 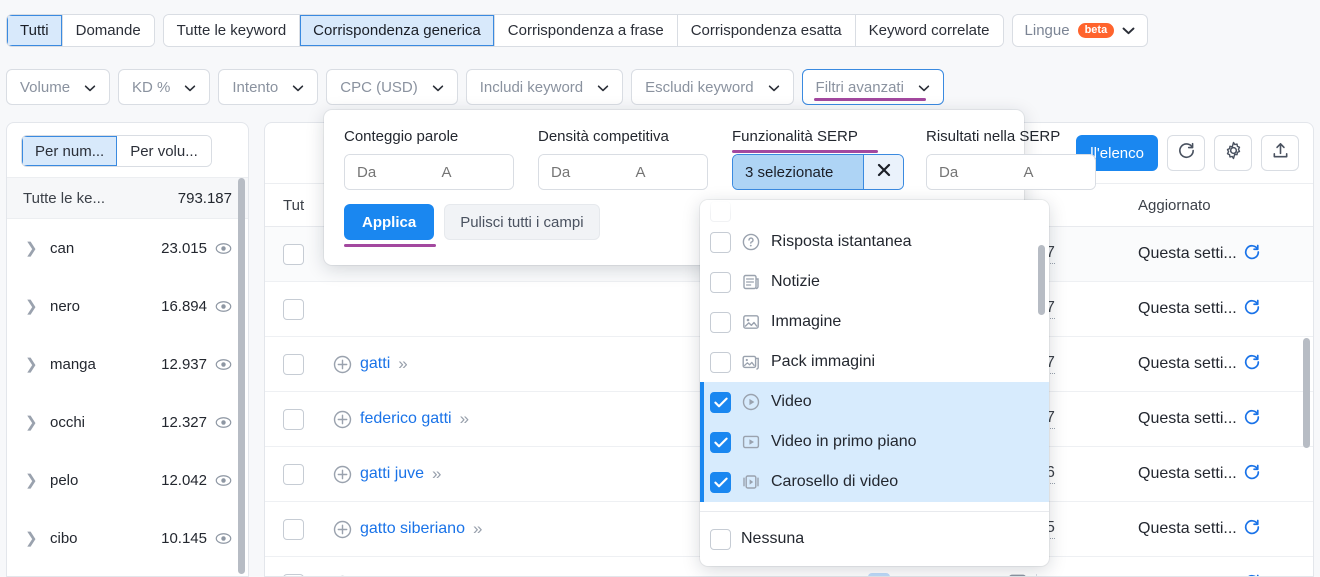 I want to click on sidebar-group-row: ❯ pelo 12.042, so click(x=127, y=480).